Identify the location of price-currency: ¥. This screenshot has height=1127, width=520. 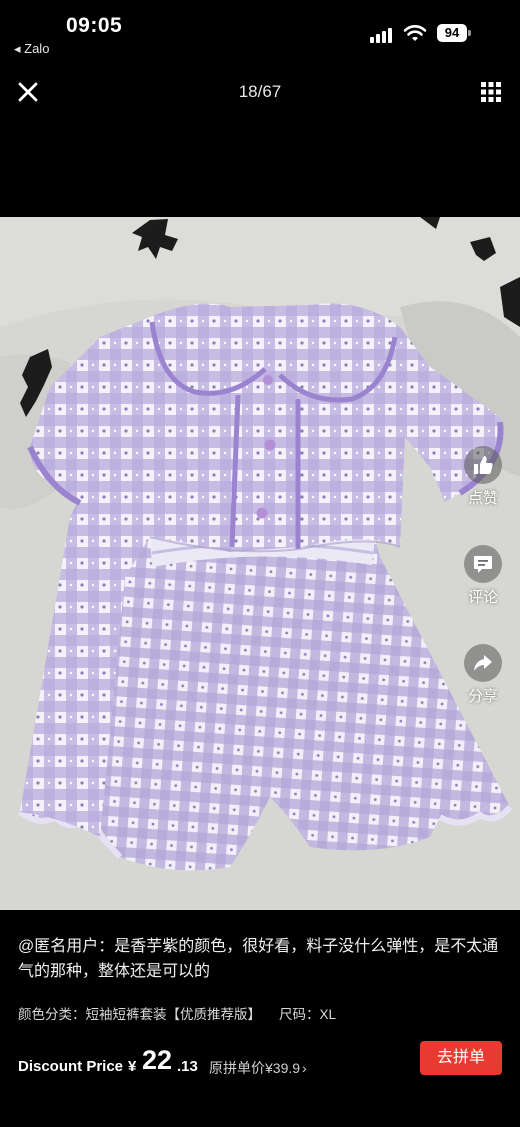
(132, 1066).